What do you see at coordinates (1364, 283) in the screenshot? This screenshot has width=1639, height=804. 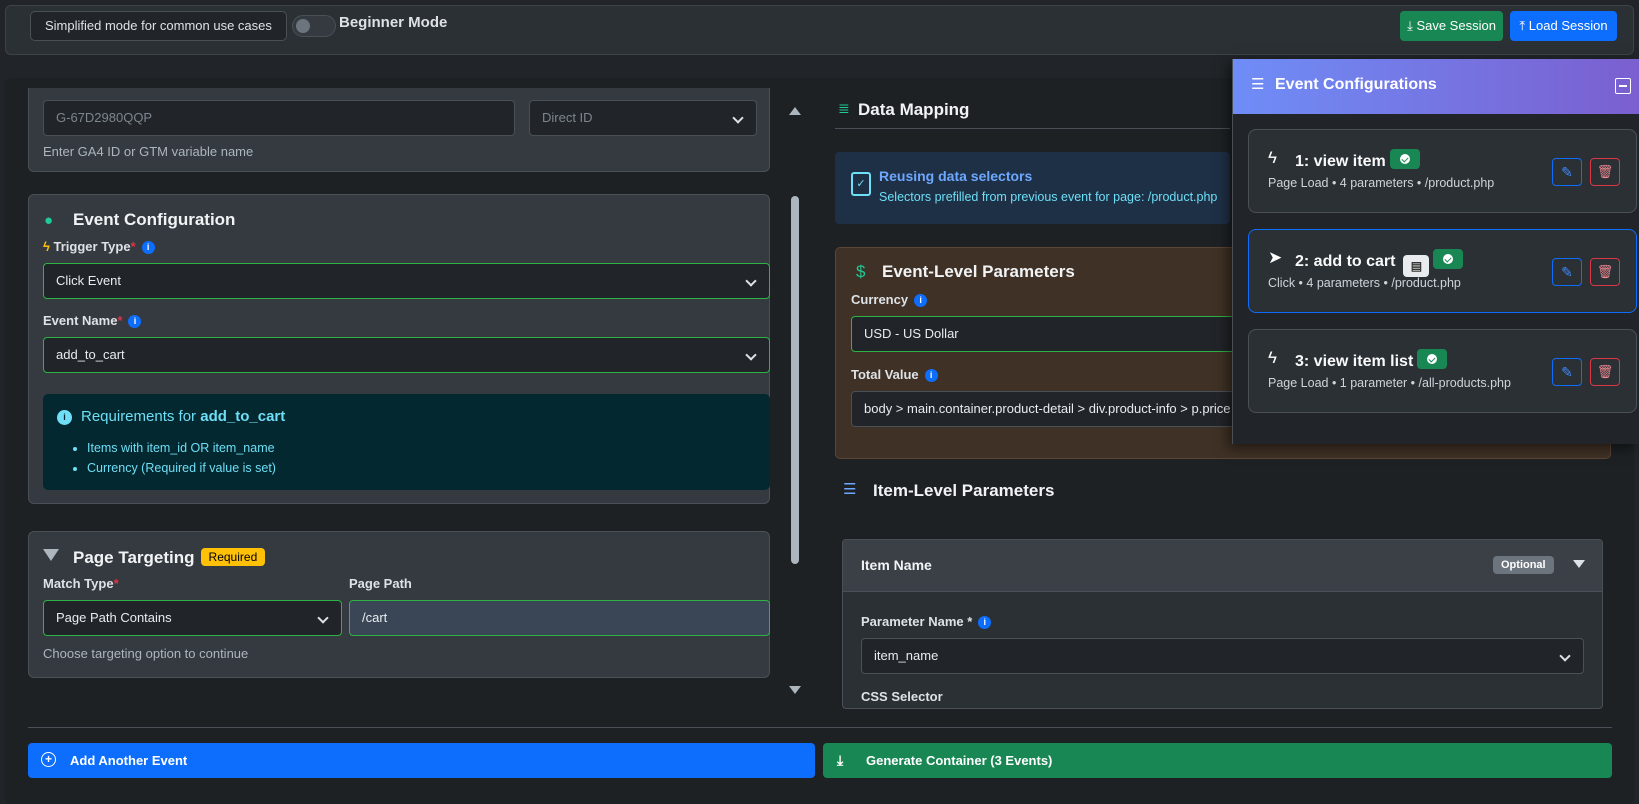 I see `event-card-meta: Click • 4 parameters • /product.php` at bounding box center [1364, 283].